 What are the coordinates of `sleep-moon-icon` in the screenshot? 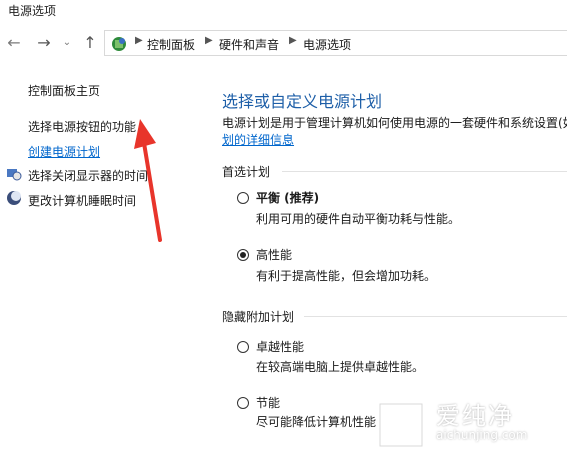 It's located at (14, 198).